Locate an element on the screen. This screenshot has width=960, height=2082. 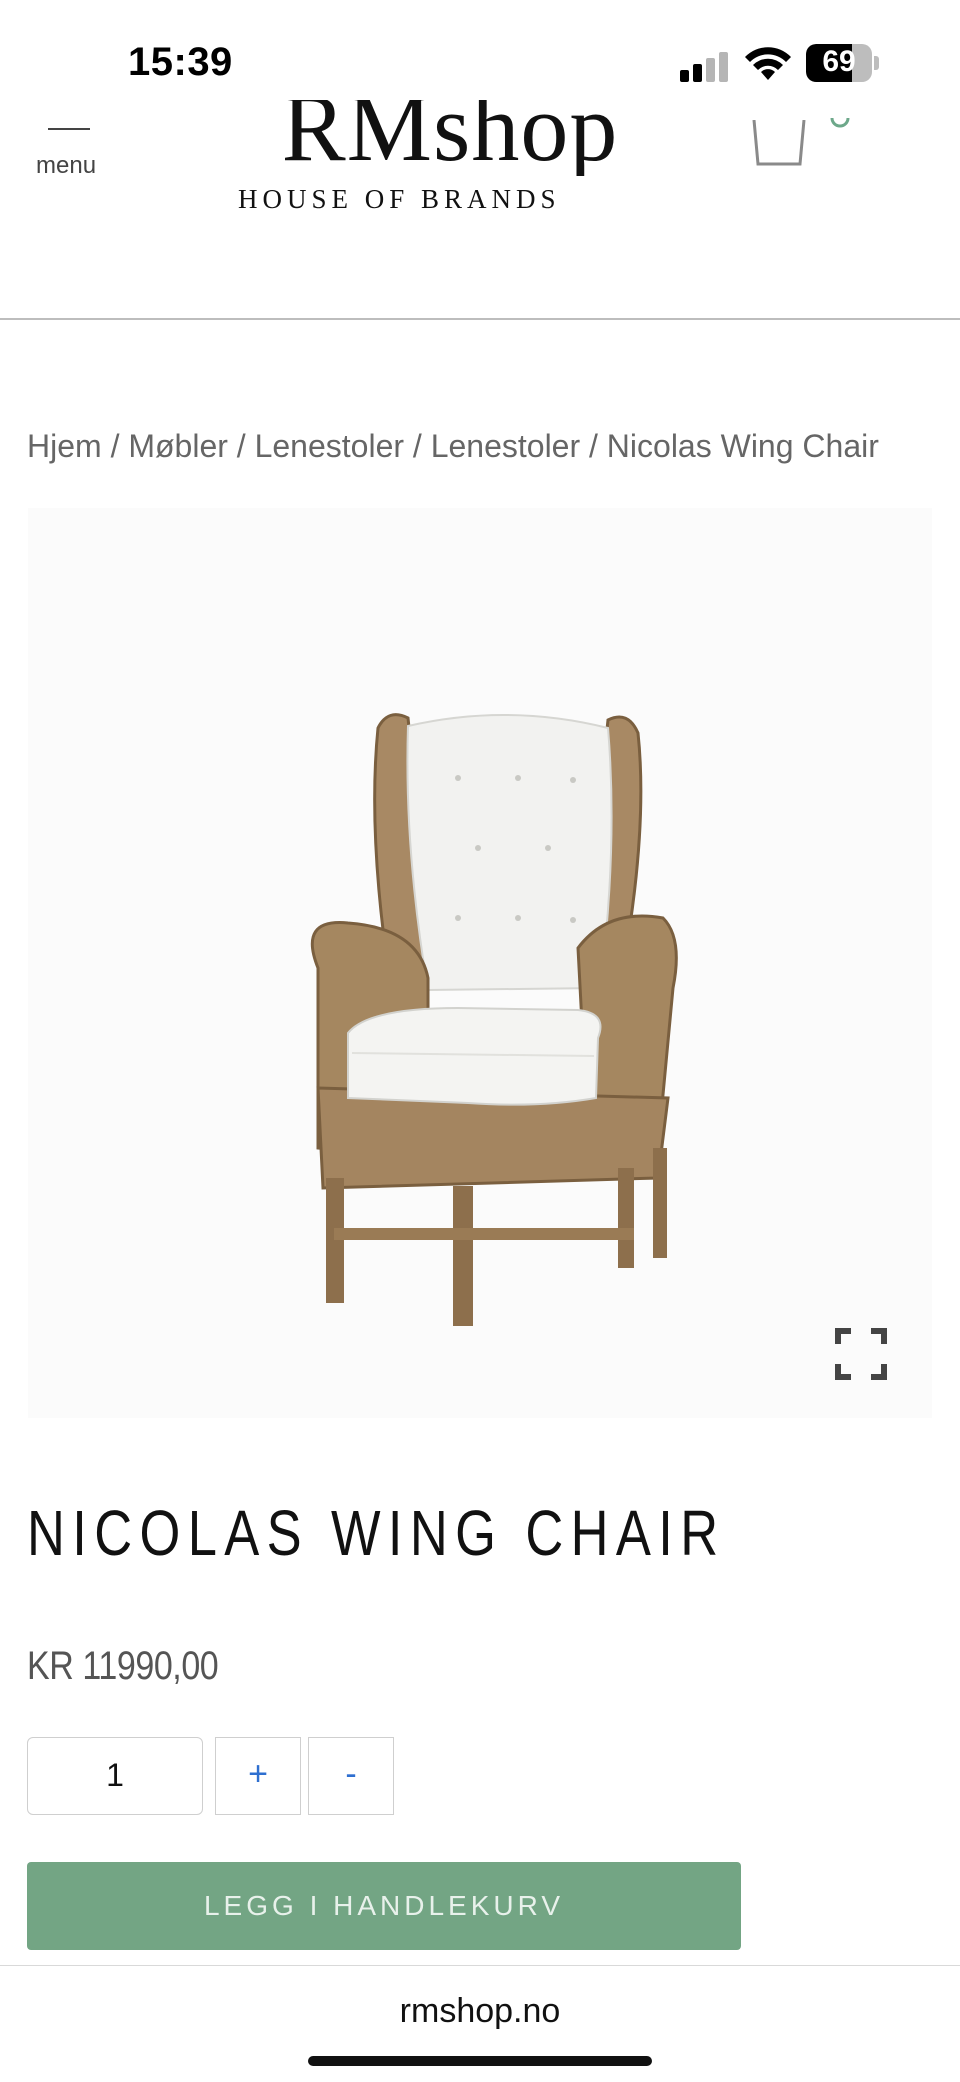
wifi-icon is located at coordinates (768, 63).